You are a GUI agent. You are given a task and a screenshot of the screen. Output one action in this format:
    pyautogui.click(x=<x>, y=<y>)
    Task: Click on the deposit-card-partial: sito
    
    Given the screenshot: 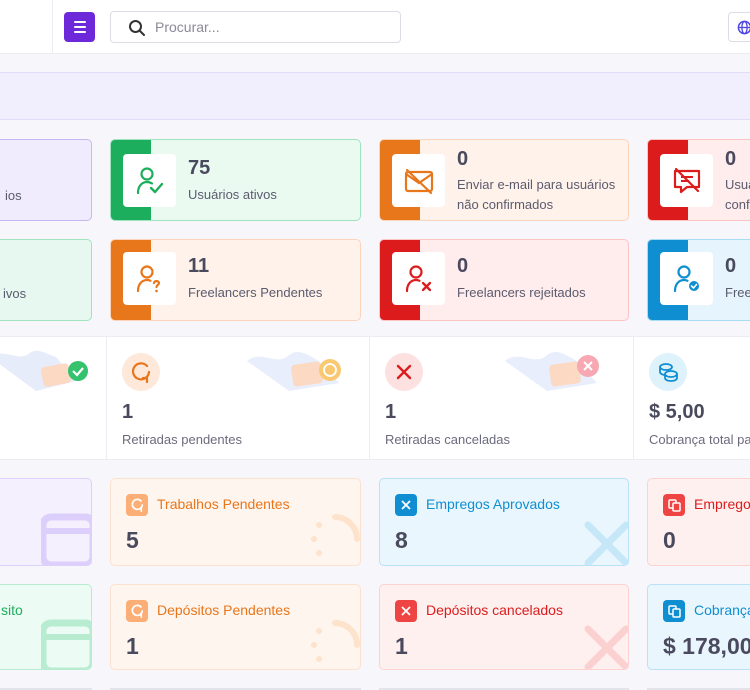 What is the action you would take?
    pyautogui.click(x=46, y=627)
    